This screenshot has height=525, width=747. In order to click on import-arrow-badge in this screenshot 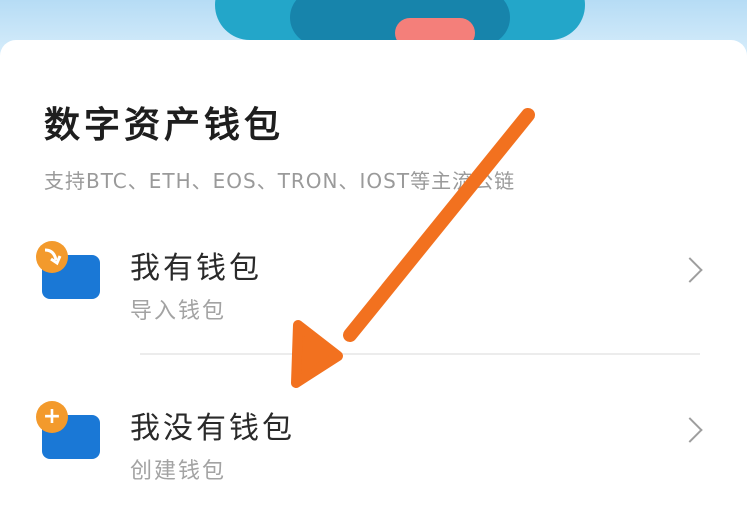, I will do `click(52, 257)`.